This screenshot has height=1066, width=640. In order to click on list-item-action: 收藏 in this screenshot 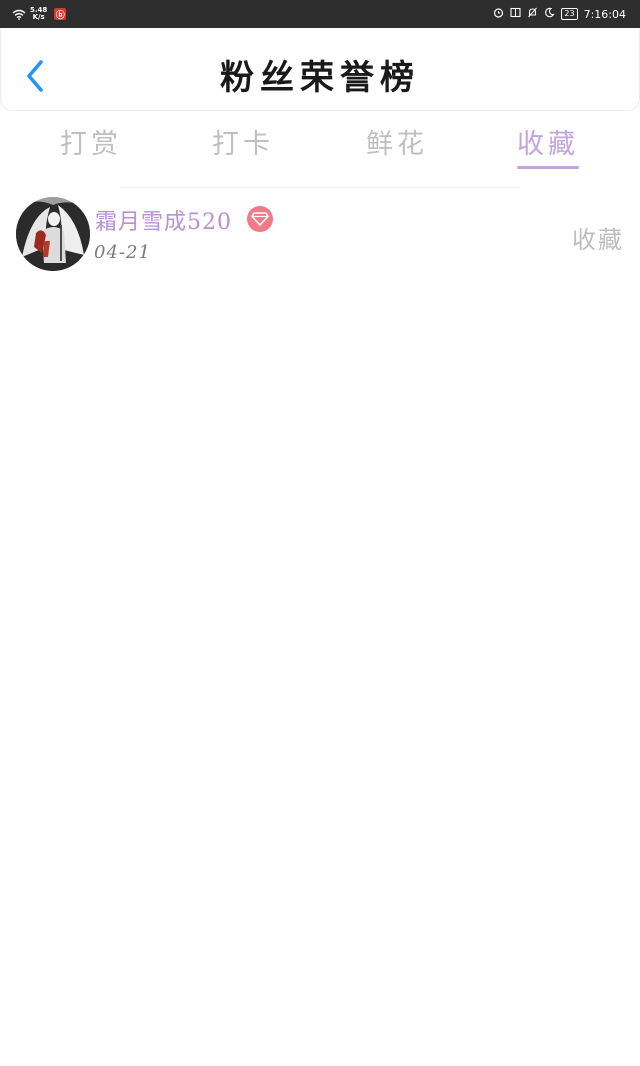, I will do `click(598, 240)`.